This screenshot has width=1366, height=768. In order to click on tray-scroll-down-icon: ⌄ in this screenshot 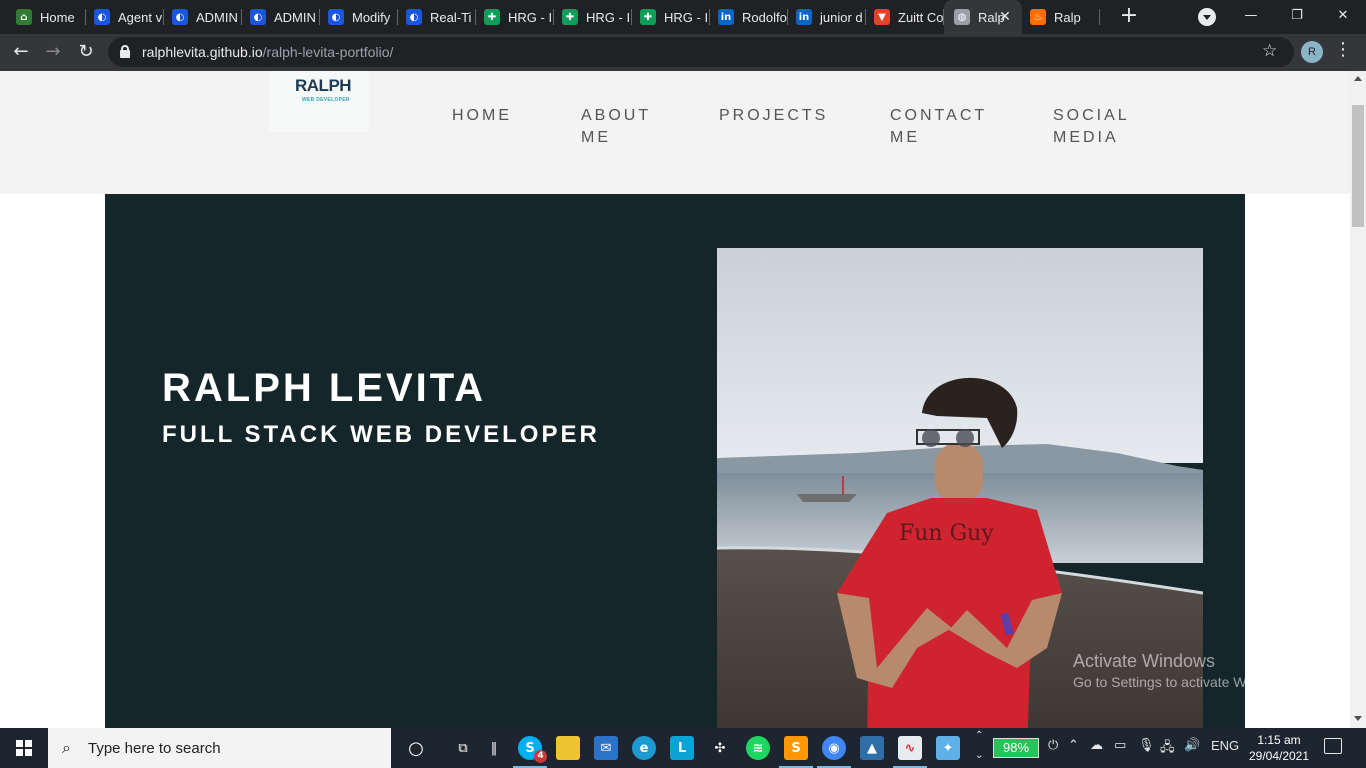, I will do `click(979, 755)`.